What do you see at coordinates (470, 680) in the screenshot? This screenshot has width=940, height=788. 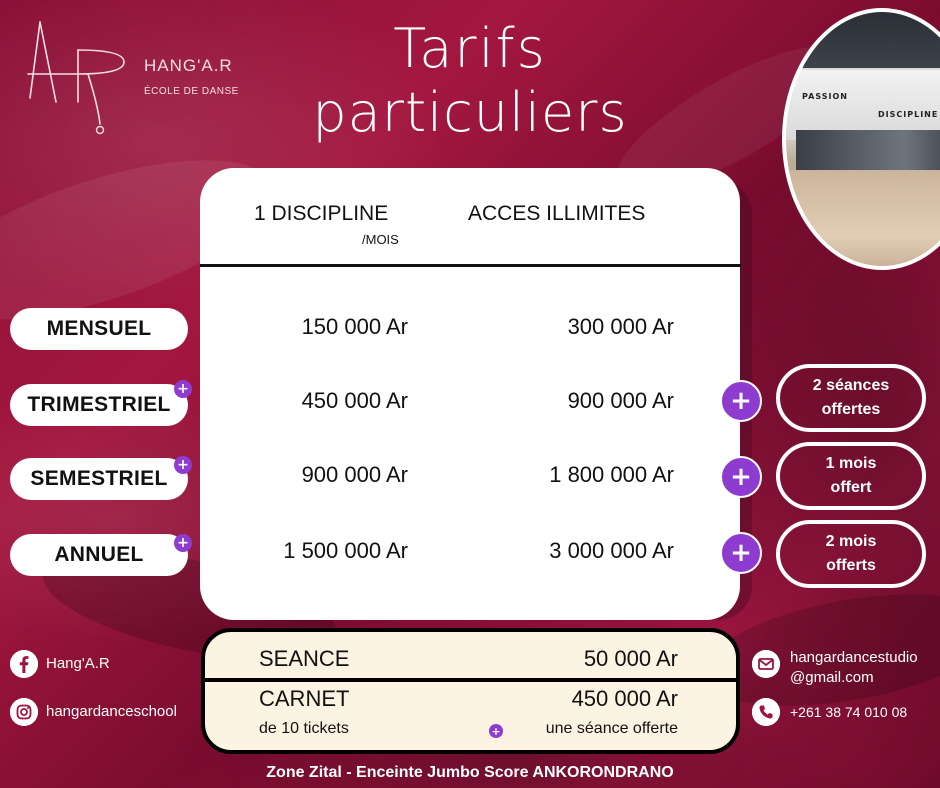 I see `seance-divider` at bounding box center [470, 680].